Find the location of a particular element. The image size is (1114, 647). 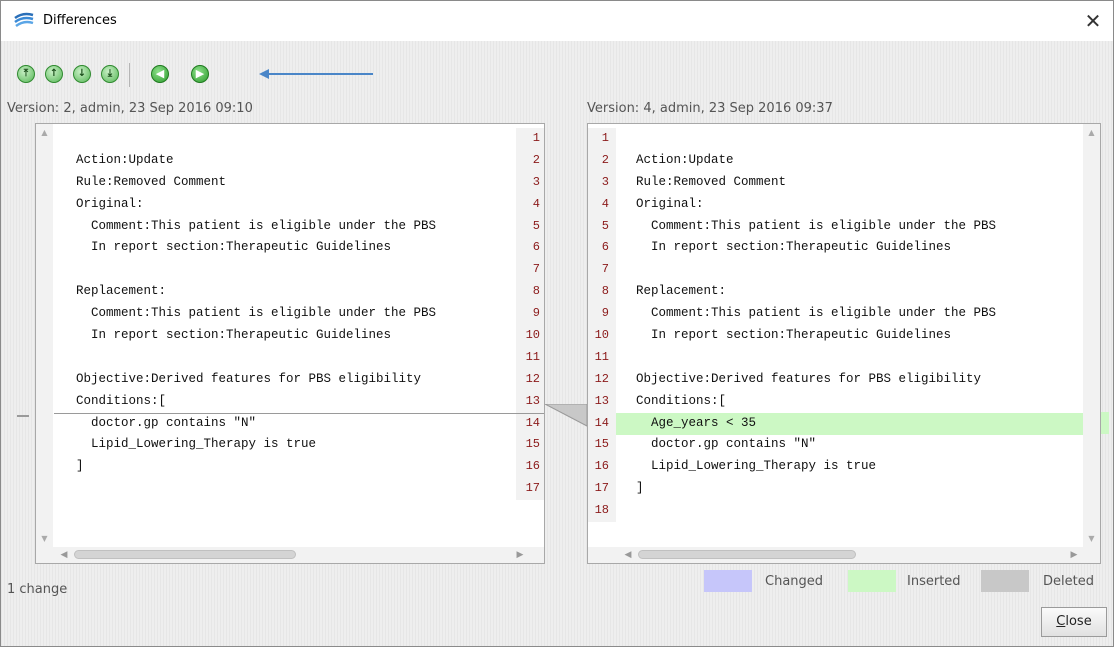

right-version-label: Version: 4, admin, 23 Sep 2016 09:37 is located at coordinates (710, 108).